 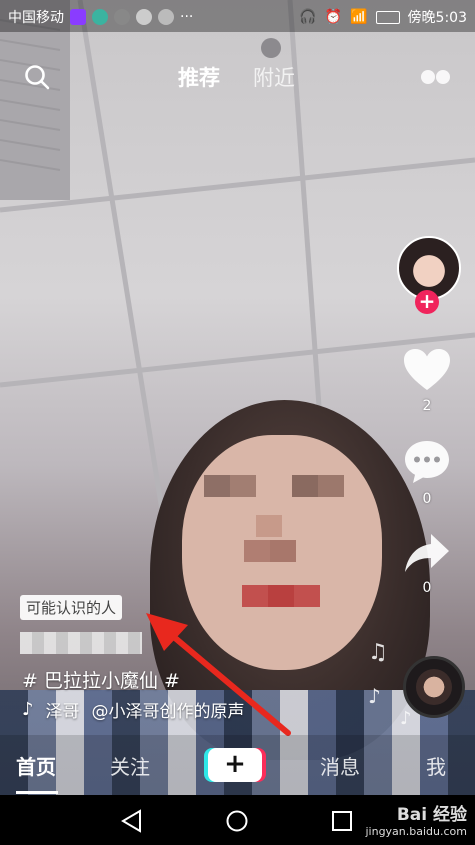 I want to click on clock: 傍晚5:03, so click(x=437, y=18).